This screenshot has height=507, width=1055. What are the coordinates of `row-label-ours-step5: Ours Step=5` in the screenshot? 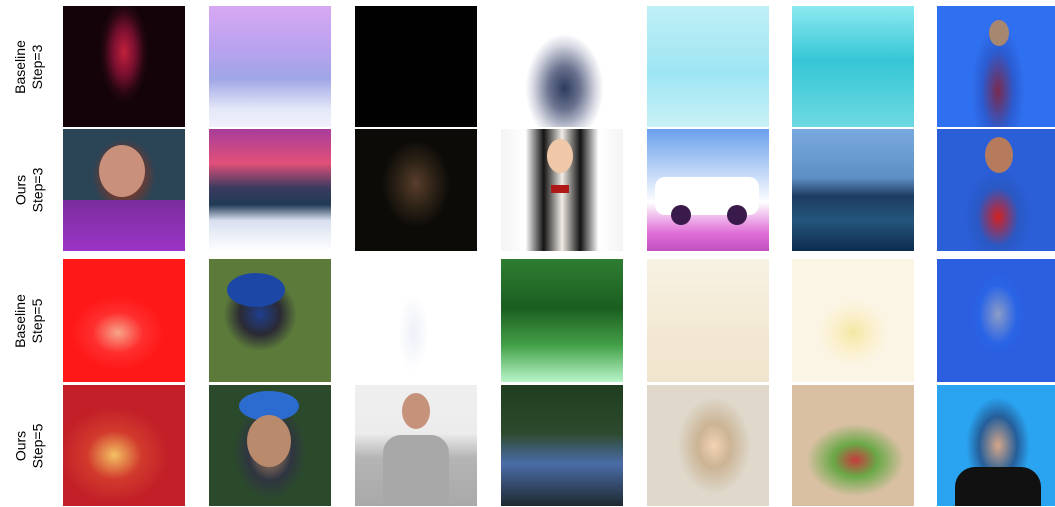 It's located at (29, 445).